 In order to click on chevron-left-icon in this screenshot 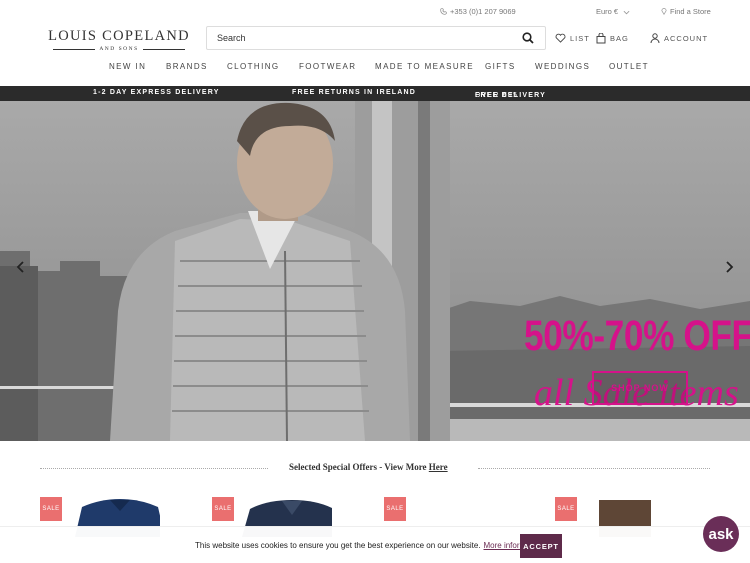, I will do `click(20, 267)`.